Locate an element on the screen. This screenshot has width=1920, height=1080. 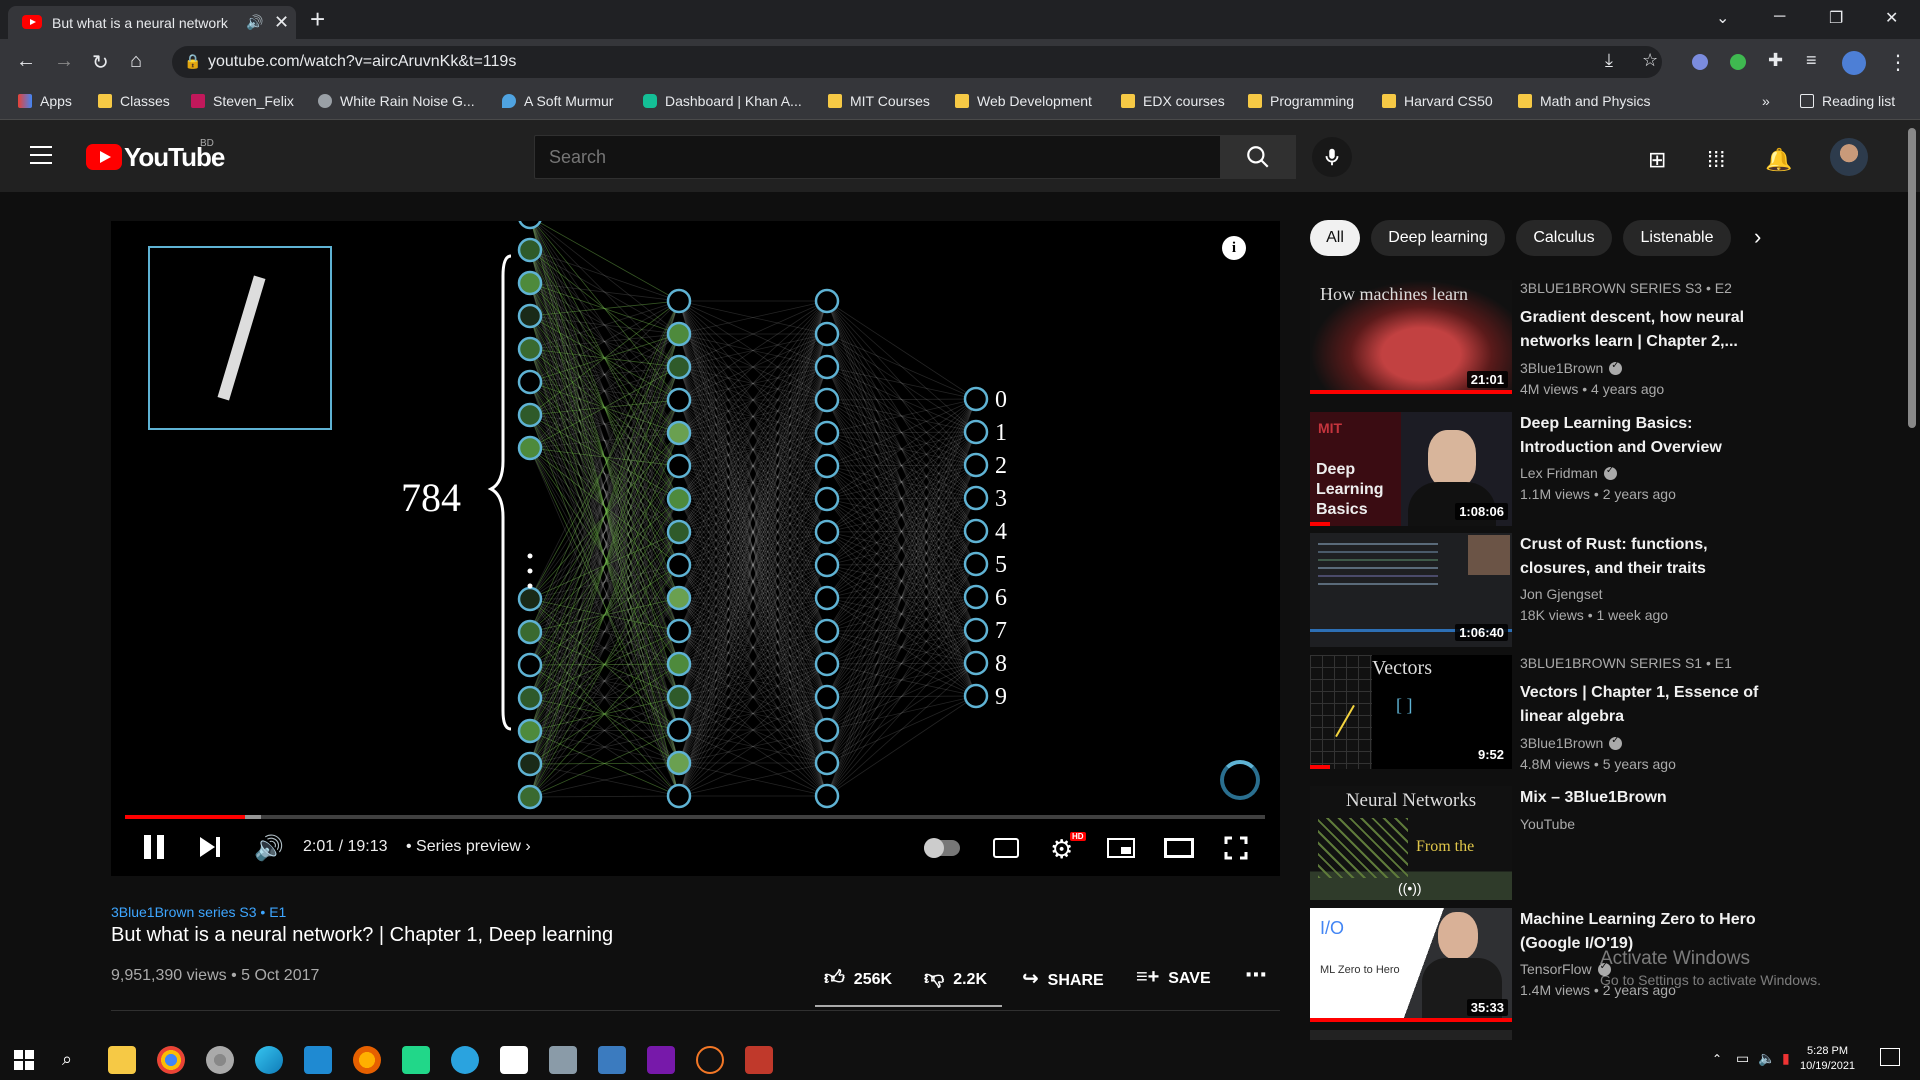
channel-name: YouTube is located at coordinates (1547, 824).